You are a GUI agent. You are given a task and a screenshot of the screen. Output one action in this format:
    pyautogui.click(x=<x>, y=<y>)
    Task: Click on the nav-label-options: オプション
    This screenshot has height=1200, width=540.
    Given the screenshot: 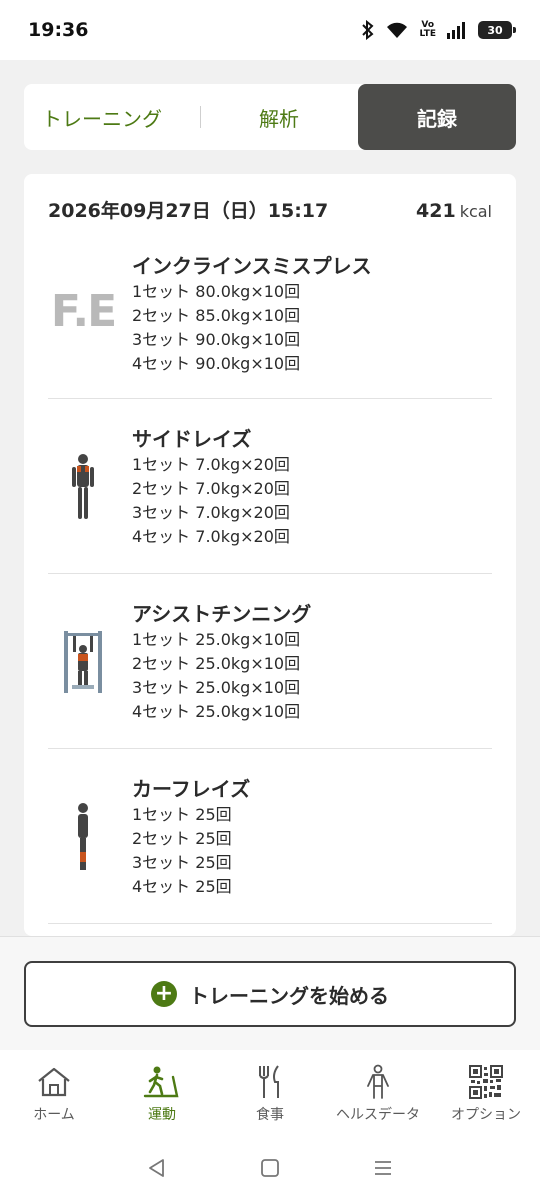 What is the action you would take?
    pyautogui.click(x=486, y=1115)
    